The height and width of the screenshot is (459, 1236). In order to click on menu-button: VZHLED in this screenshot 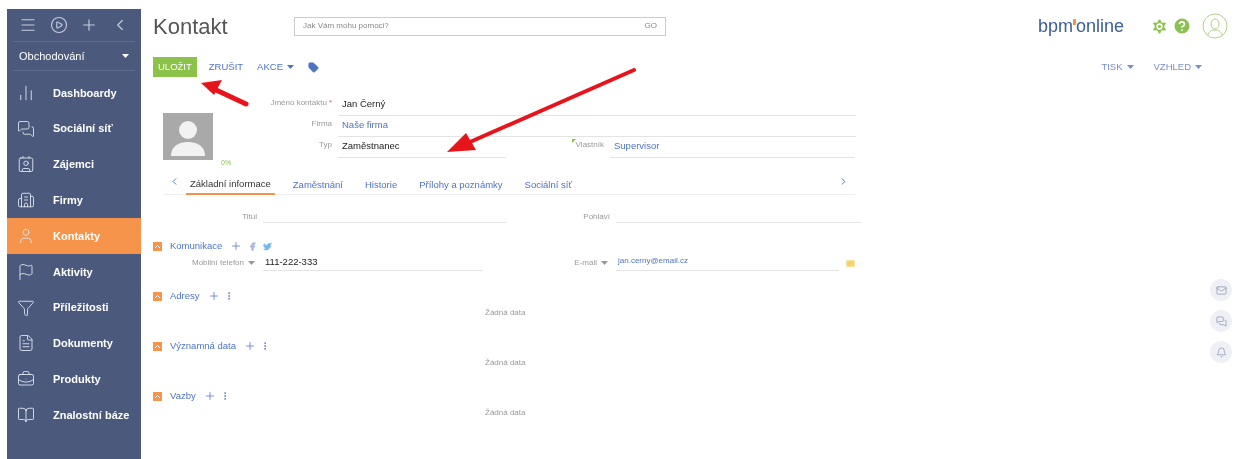, I will do `click(1177, 67)`.